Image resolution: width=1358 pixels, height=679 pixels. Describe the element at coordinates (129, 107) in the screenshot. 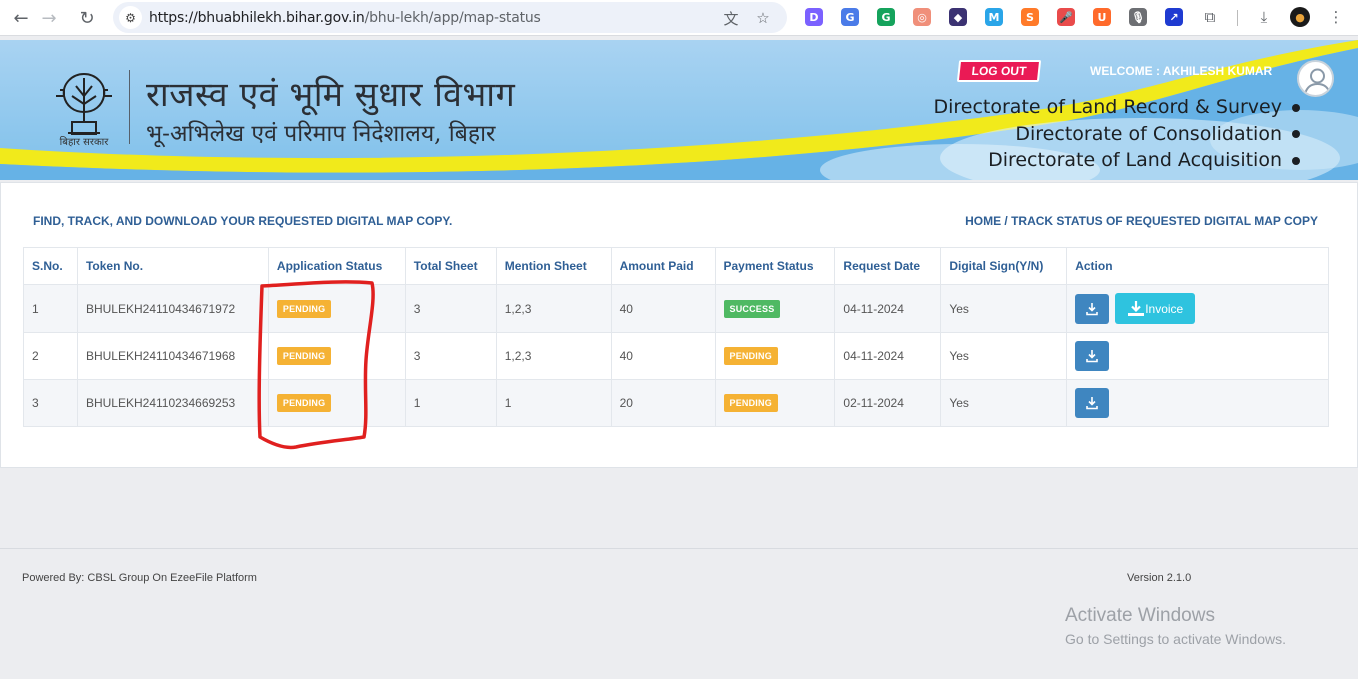

I see `header-separator` at that location.